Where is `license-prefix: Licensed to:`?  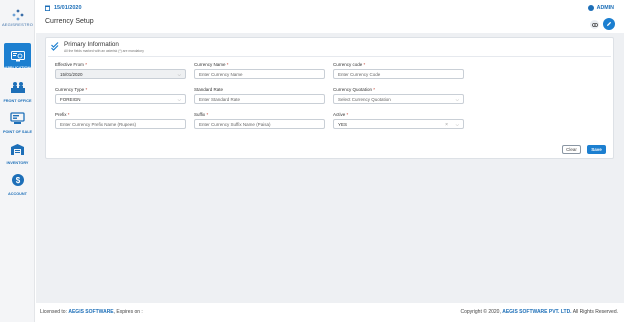 license-prefix: Licensed to: is located at coordinates (53, 312).